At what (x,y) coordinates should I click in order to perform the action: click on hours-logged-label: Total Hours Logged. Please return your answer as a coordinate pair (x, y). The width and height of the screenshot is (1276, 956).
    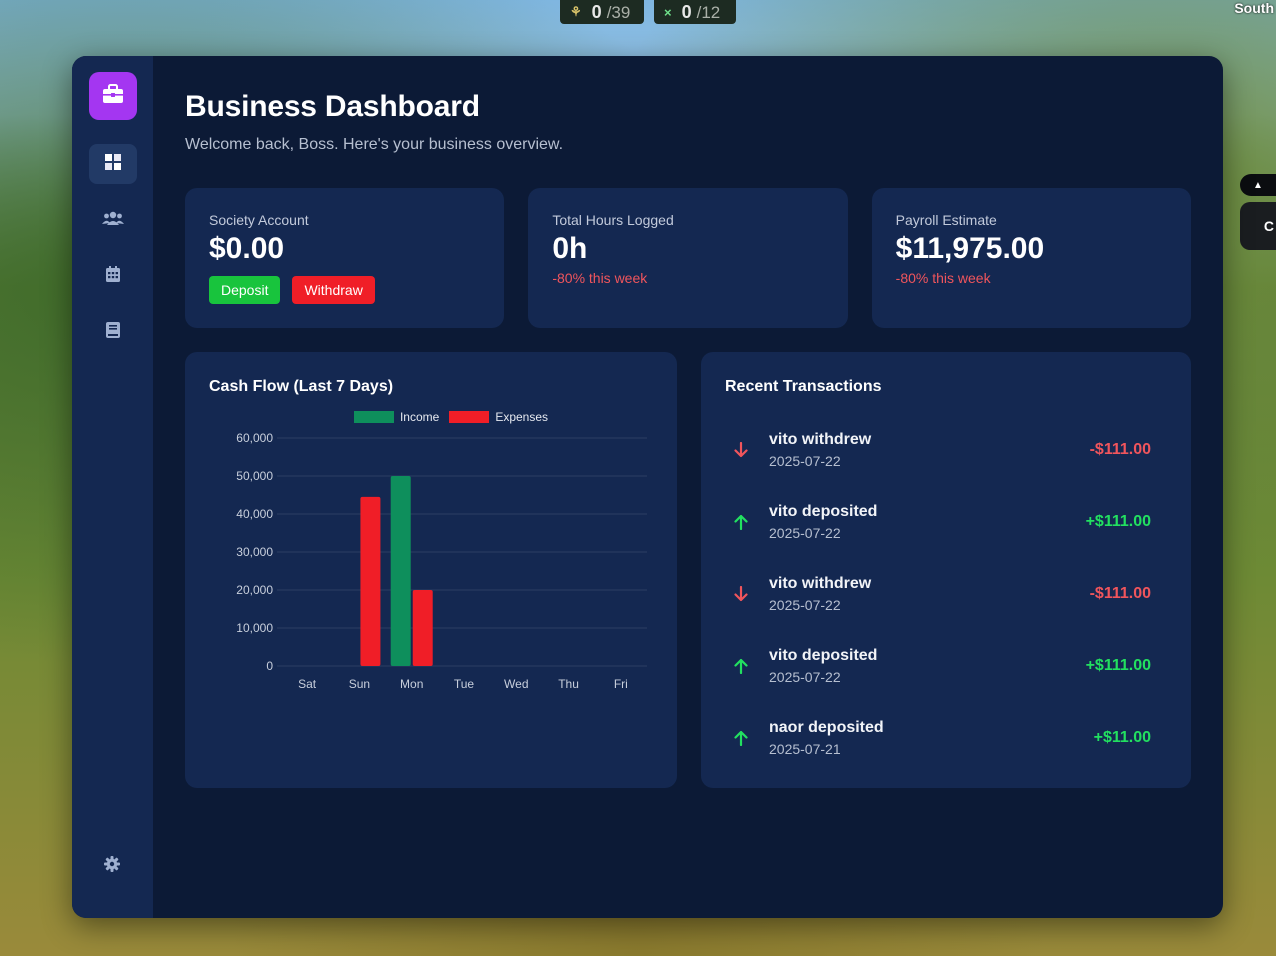
    Looking at the image, I should click on (613, 220).